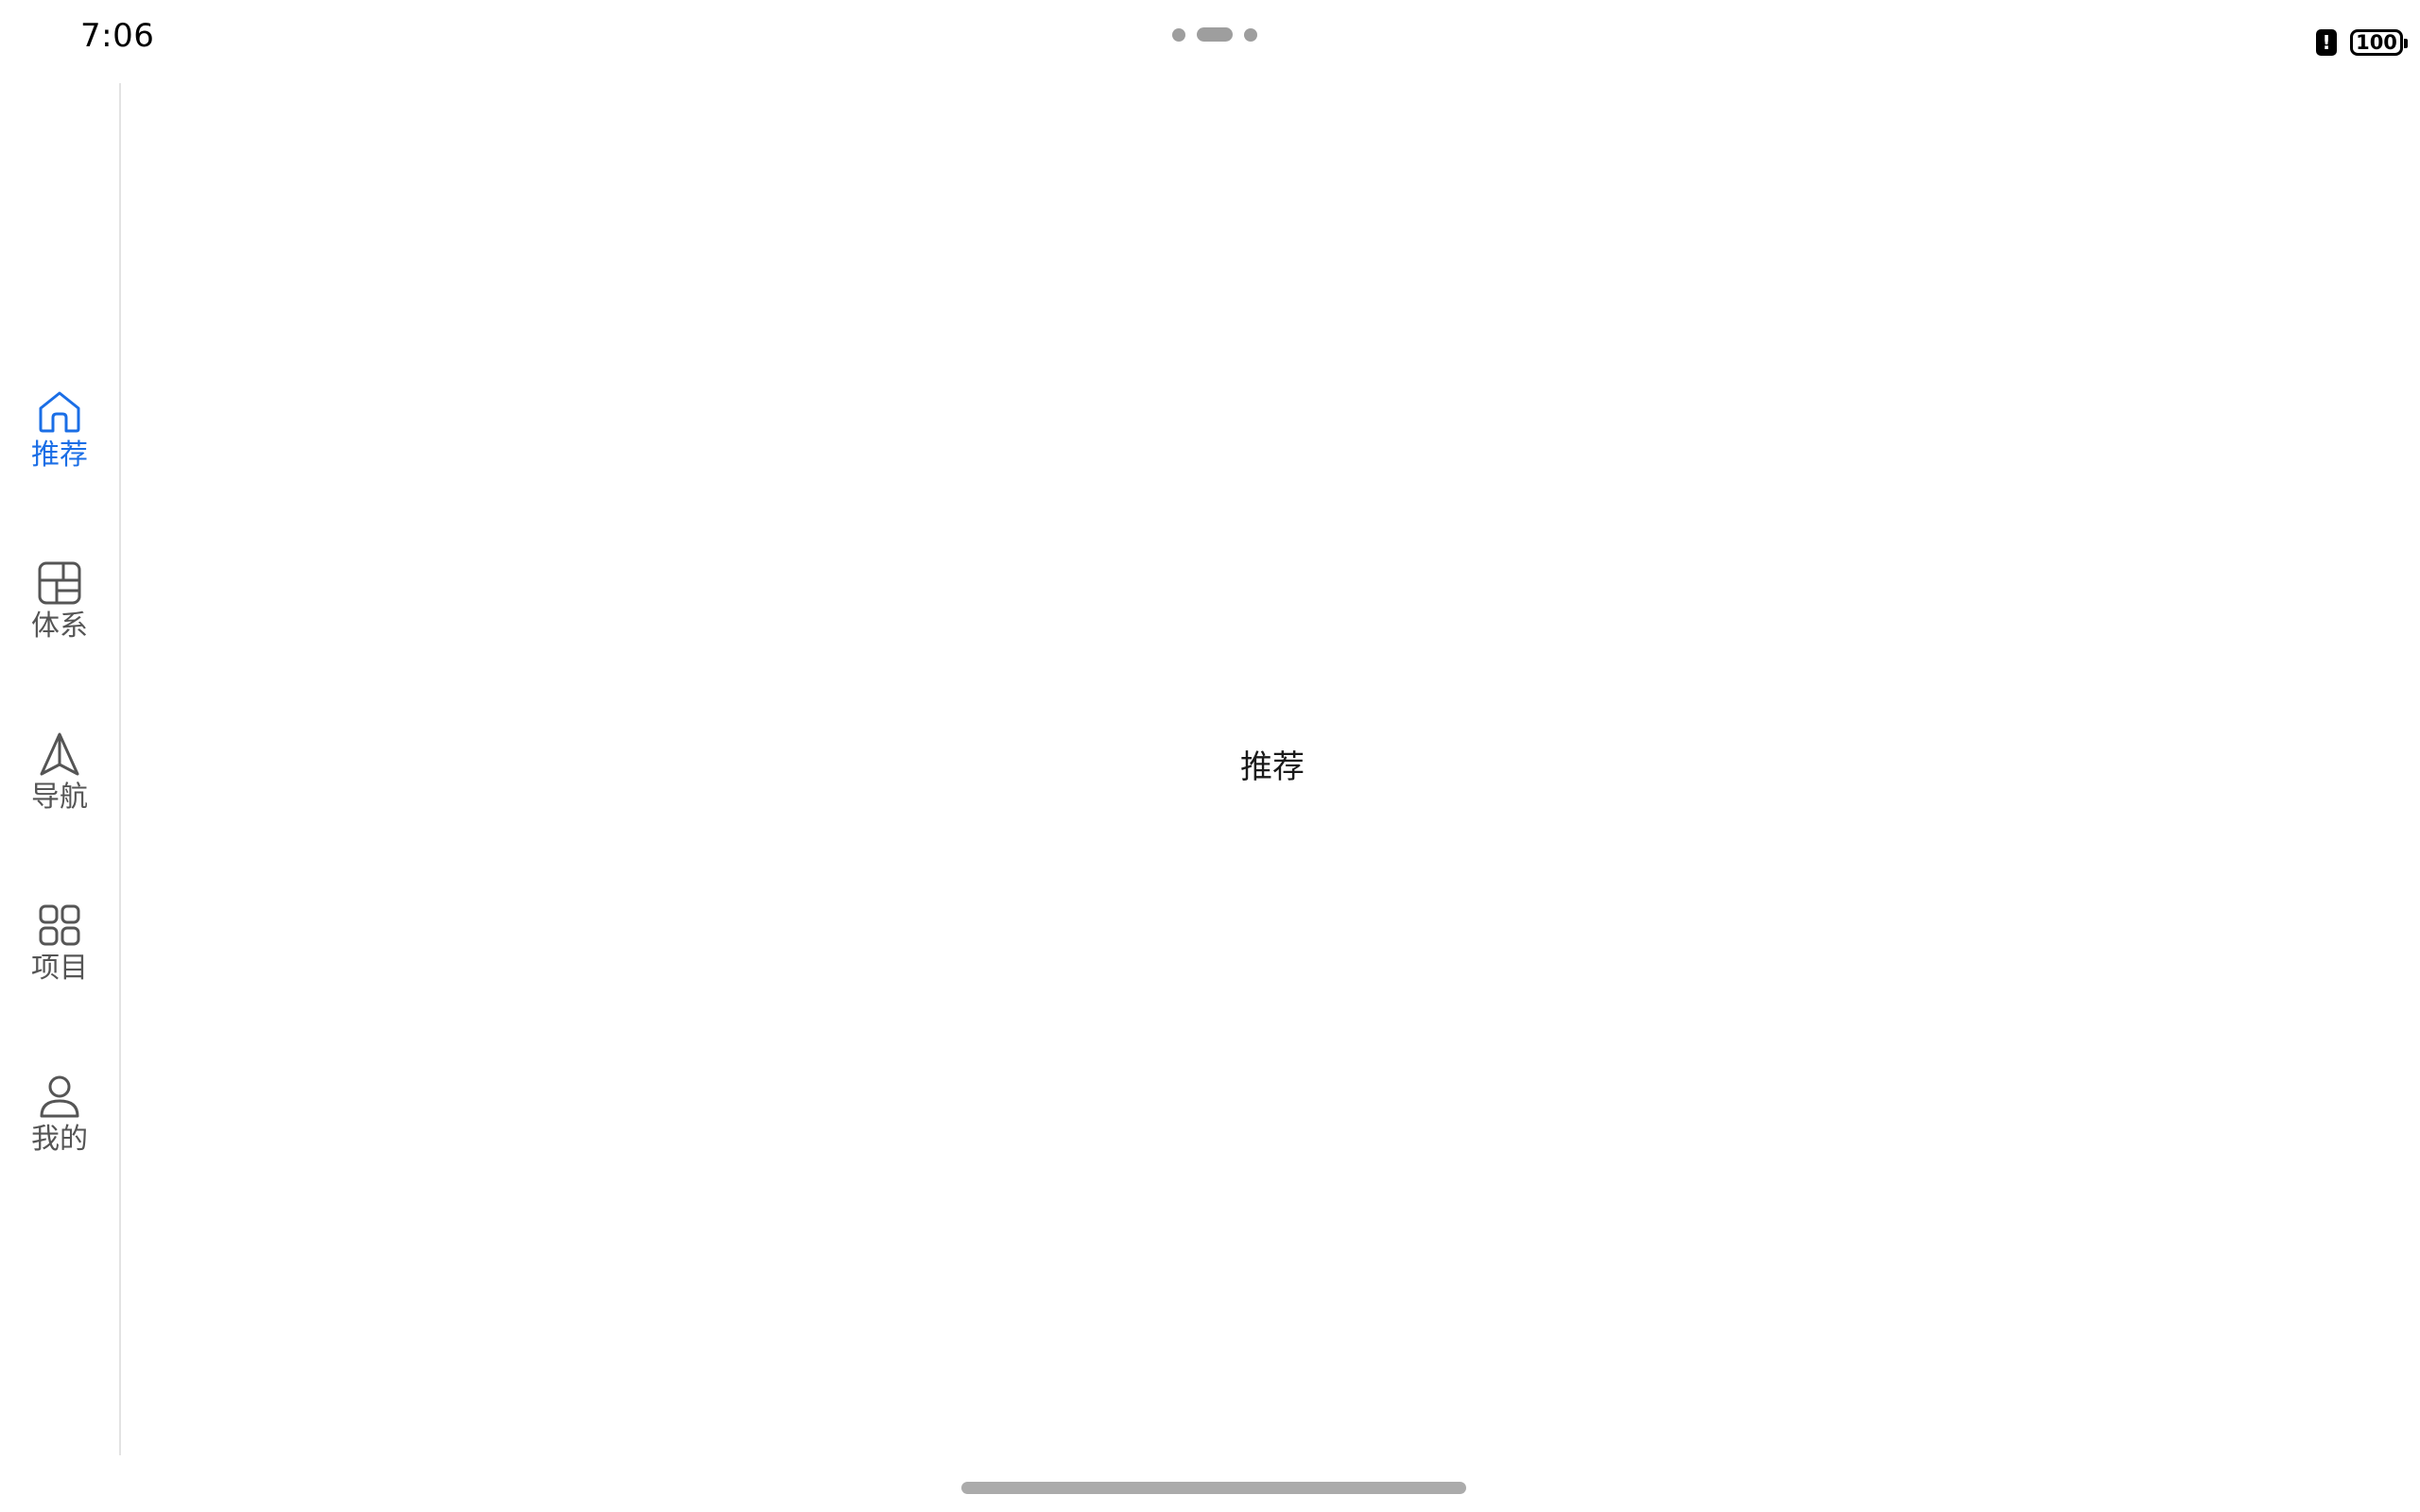  Describe the element at coordinates (2326, 42) in the screenshot. I see `alert-icon: !` at that location.